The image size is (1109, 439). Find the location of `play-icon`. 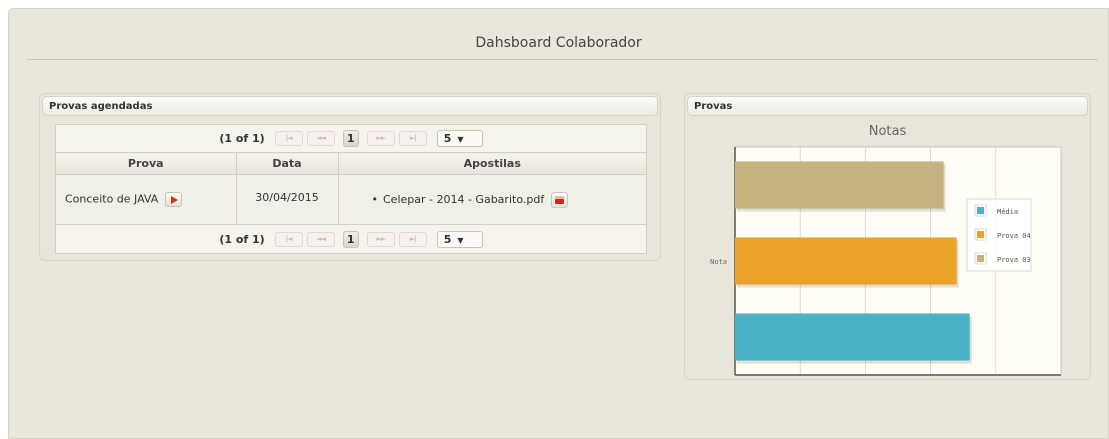

play-icon is located at coordinates (173, 199).